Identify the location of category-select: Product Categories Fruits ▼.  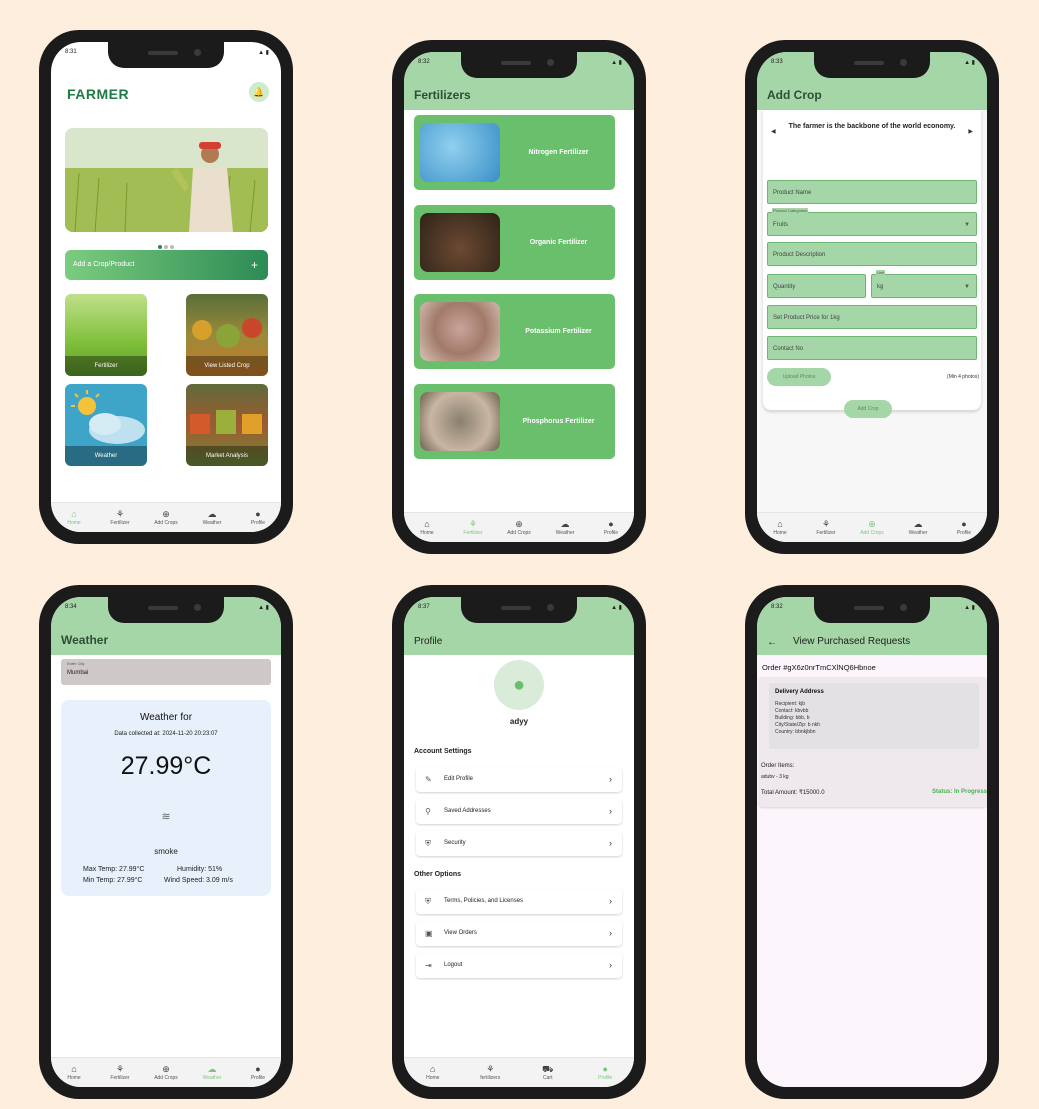
(872, 222).